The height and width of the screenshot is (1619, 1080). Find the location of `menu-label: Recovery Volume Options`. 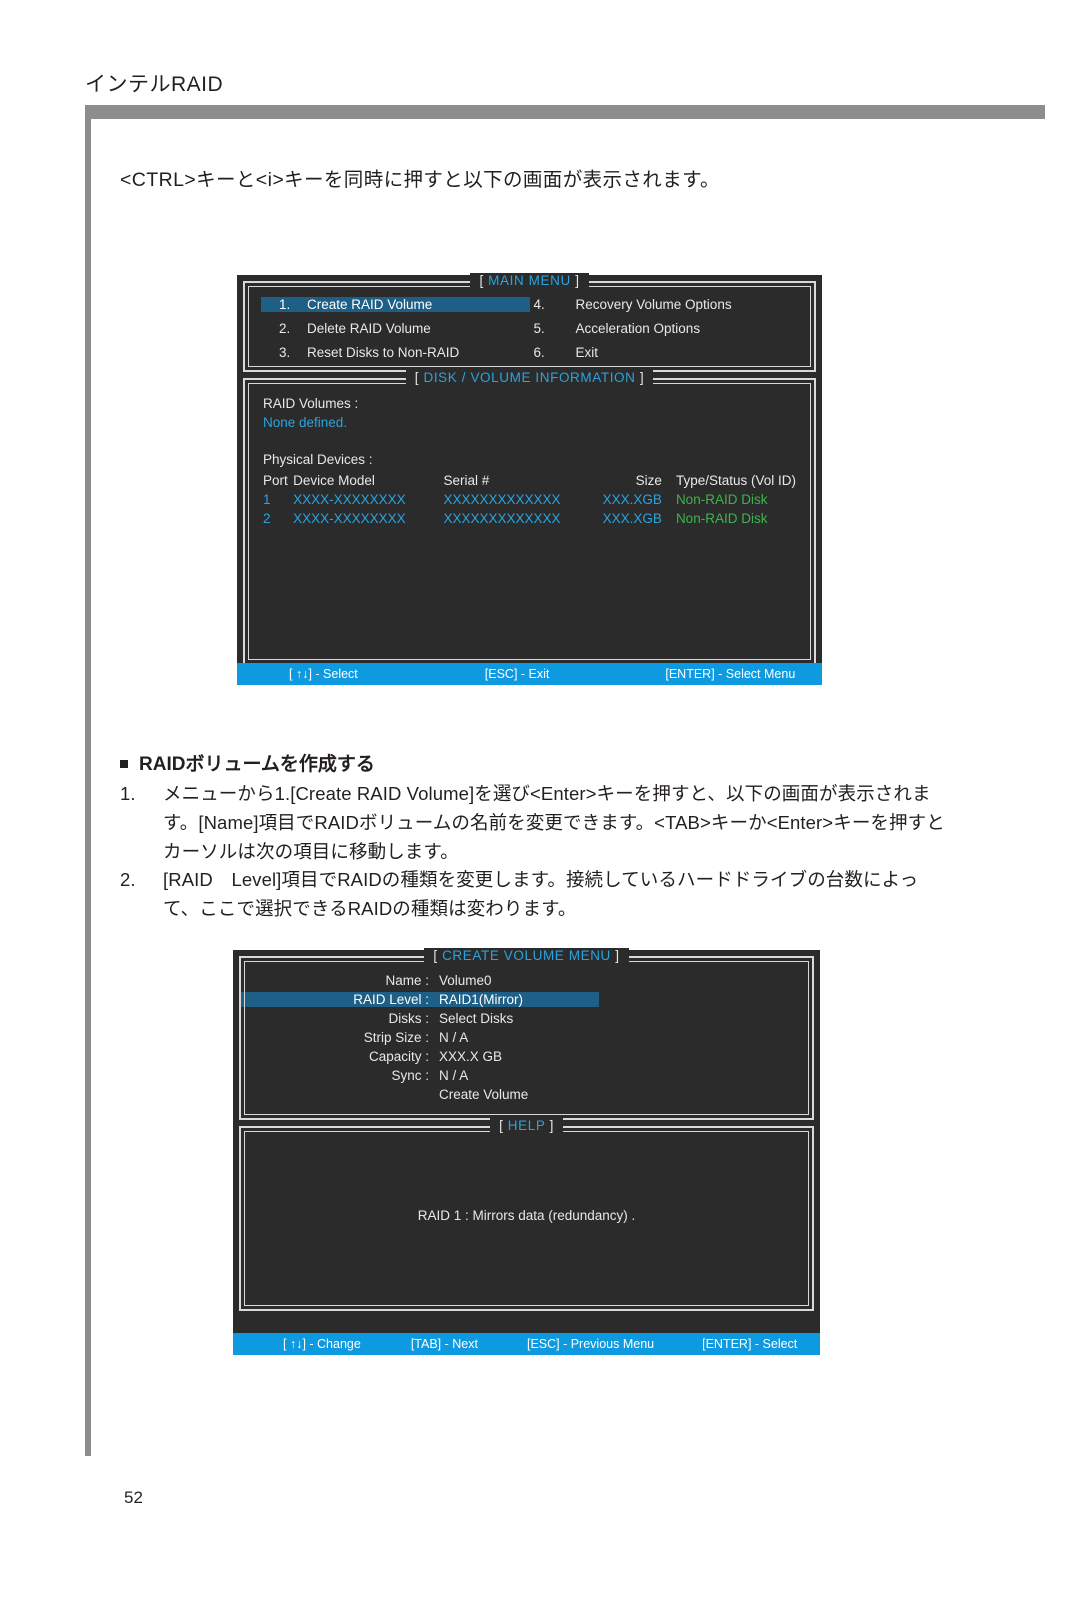

menu-label: Recovery Volume Options is located at coordinates (653, 304).